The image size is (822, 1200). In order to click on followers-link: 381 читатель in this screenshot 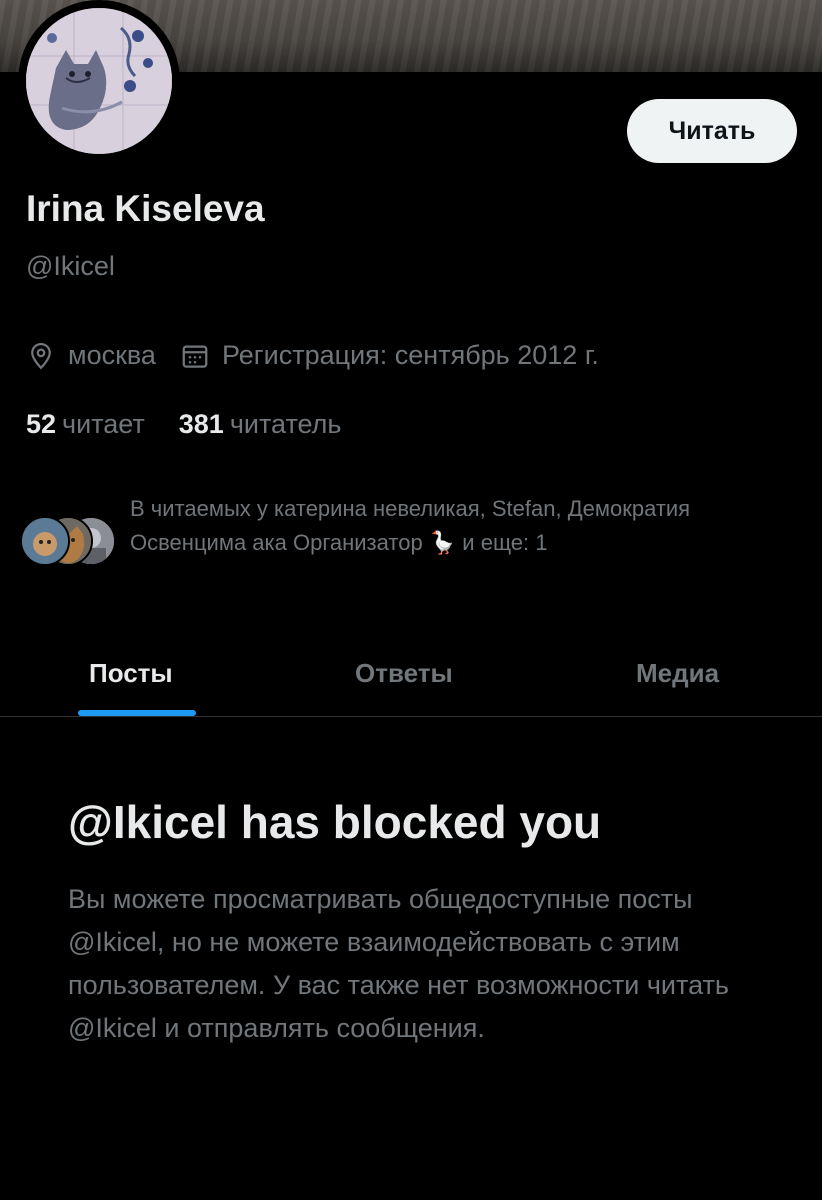, I will do `click(260, 424)`.